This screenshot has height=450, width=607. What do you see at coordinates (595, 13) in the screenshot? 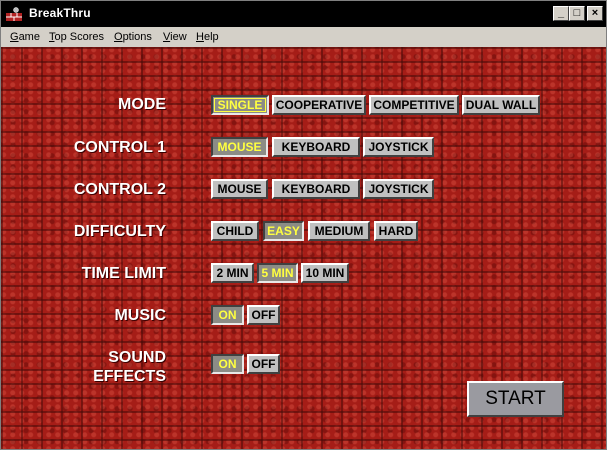
I see `close-button: ×` at bounding box center [595, 13].